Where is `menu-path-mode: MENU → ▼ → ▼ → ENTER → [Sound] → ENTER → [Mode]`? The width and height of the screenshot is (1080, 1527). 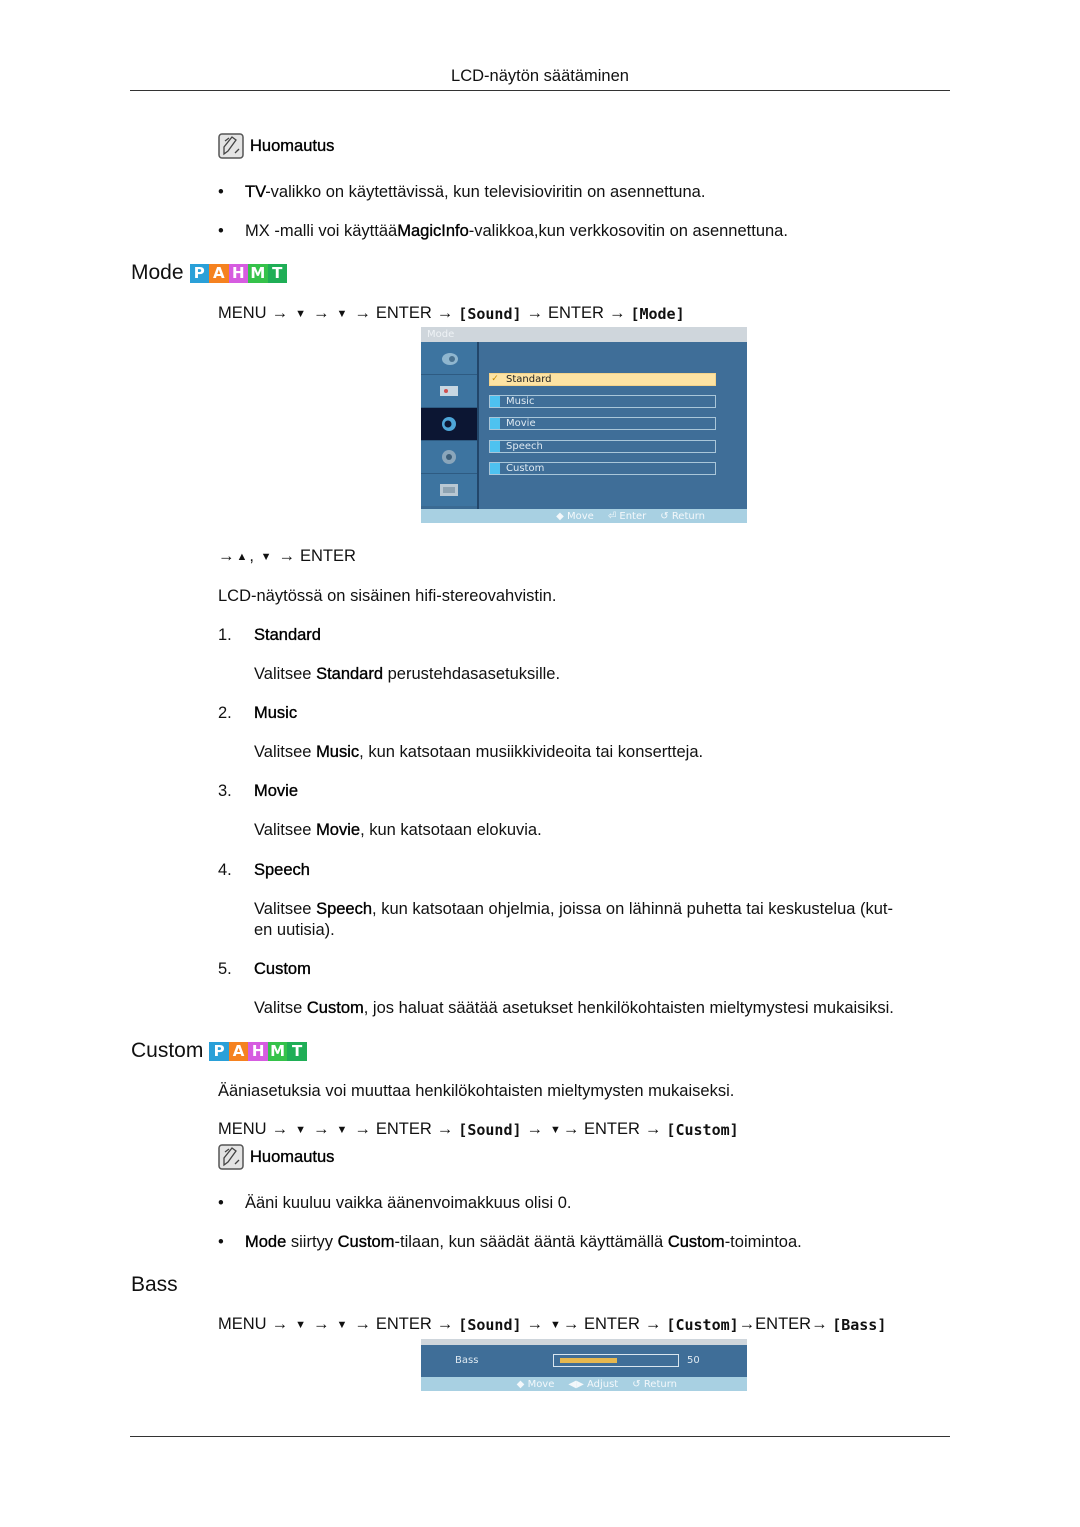 menu-path-mode: MENU → ▼ → ▼ → ENTER → [Sound] → ENTER → [Mode] is located at coordinates (451, 313).